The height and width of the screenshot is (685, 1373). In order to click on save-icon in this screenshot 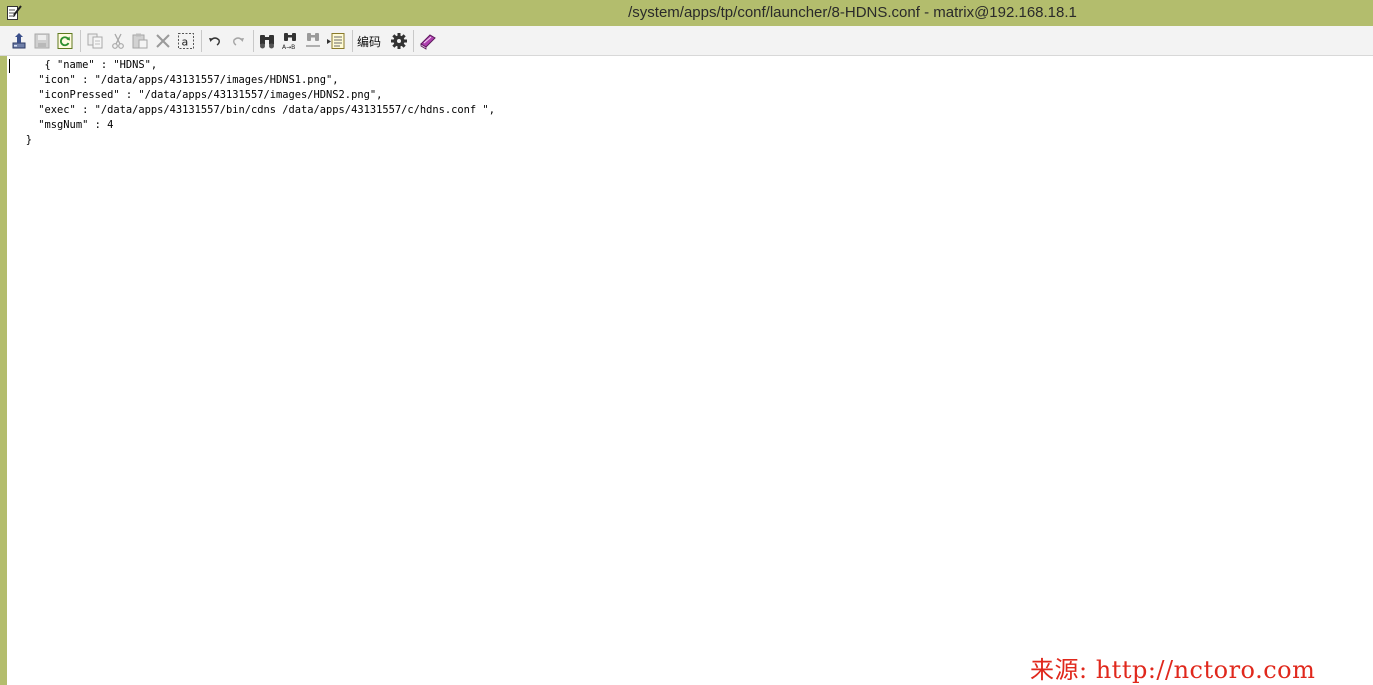, I will do `click(42, 41)`.